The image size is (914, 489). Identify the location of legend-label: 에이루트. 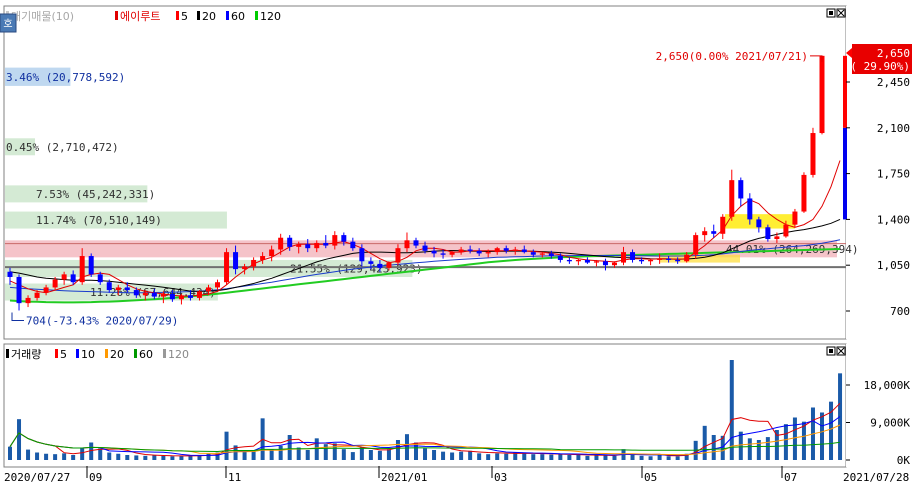
(140, 16).